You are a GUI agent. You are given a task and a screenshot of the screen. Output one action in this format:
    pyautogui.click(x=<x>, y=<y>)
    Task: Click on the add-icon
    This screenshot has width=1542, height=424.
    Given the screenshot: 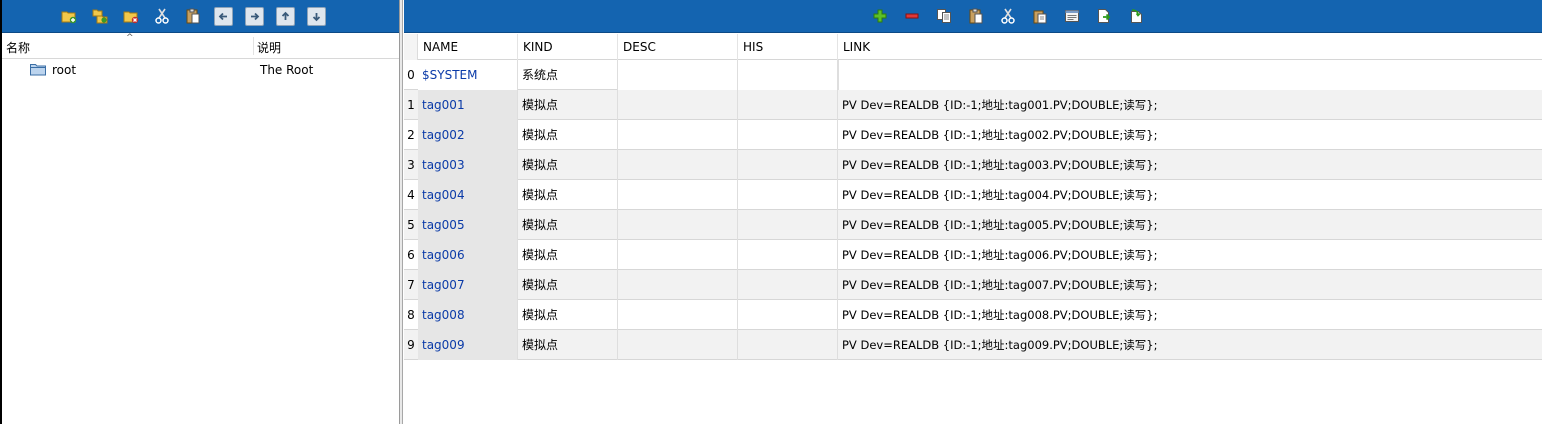 What is the action you would take?
    pyautogui.click(x=879, y=16)
    